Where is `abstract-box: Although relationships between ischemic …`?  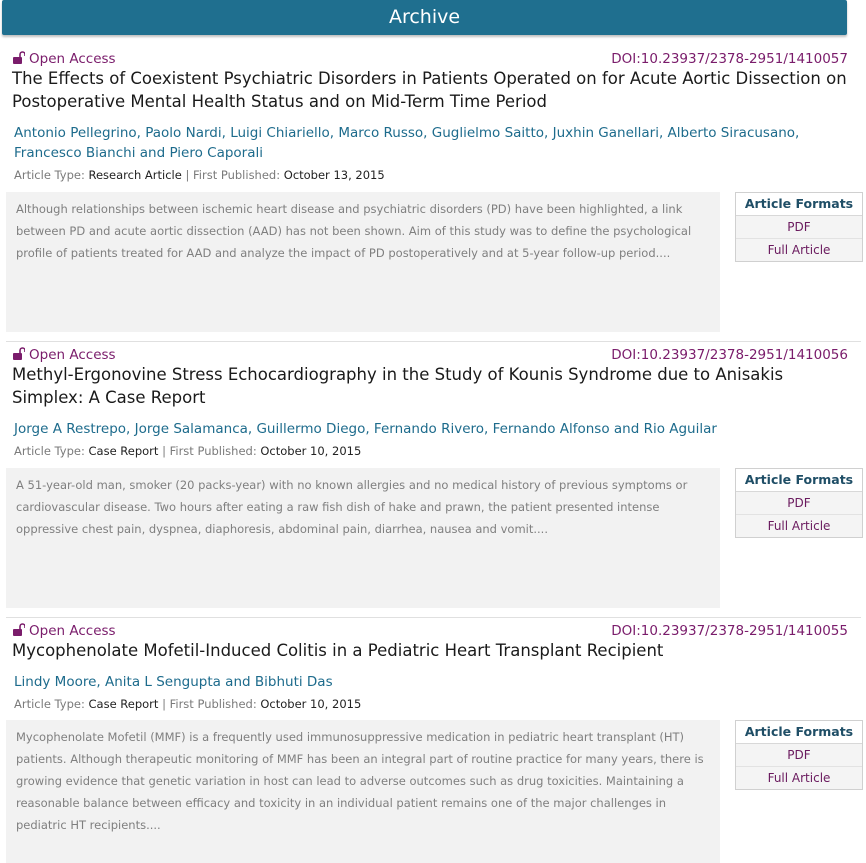 abstract-box: Although relationships between ischemic … is located at coordinates (363, 262).